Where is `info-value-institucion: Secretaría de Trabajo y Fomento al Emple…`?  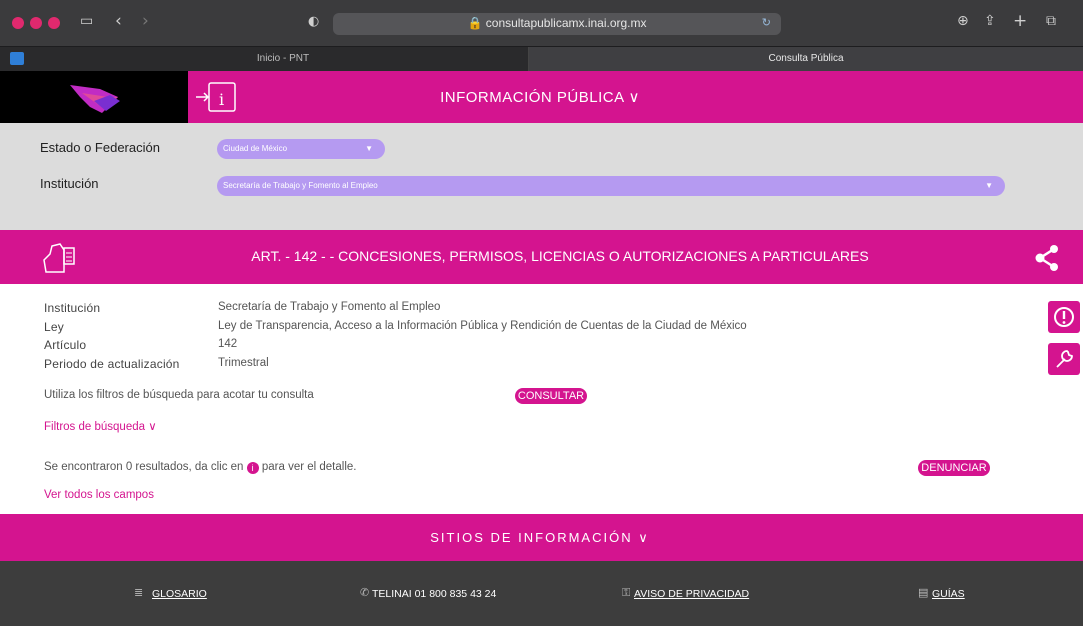
info-value-institucion: Secretaría de Trabajo y Fomento al Emple… is located at coordinates (329, 307).